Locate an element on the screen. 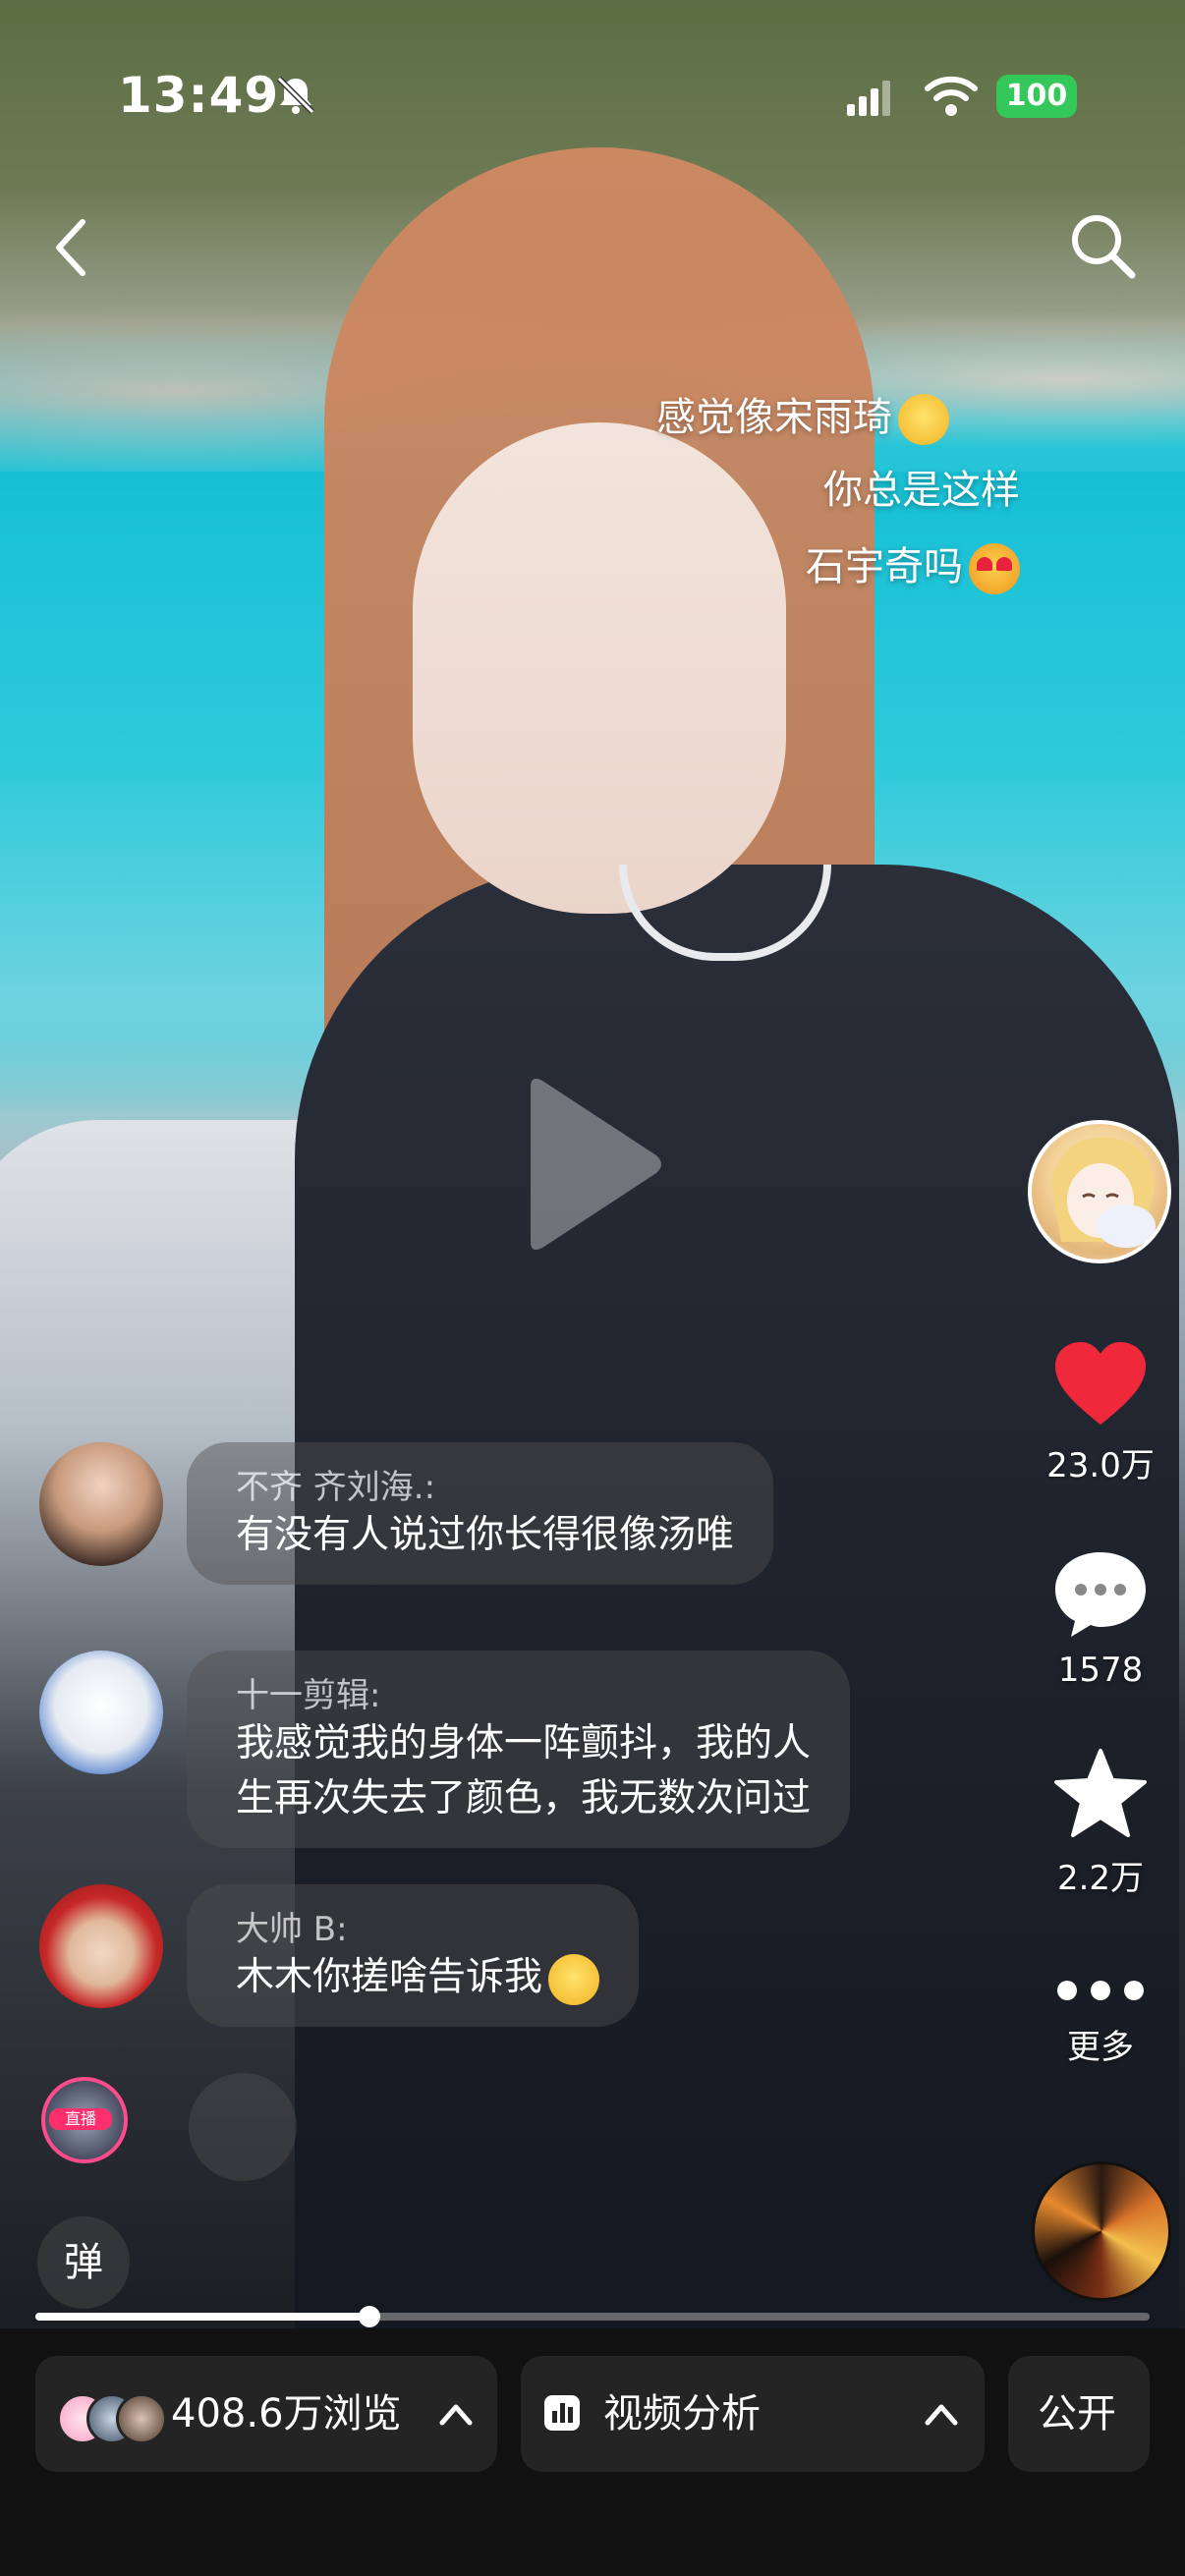  comment-text: 木木你搓啥告诉我 is located at coordinates (418, 1977).